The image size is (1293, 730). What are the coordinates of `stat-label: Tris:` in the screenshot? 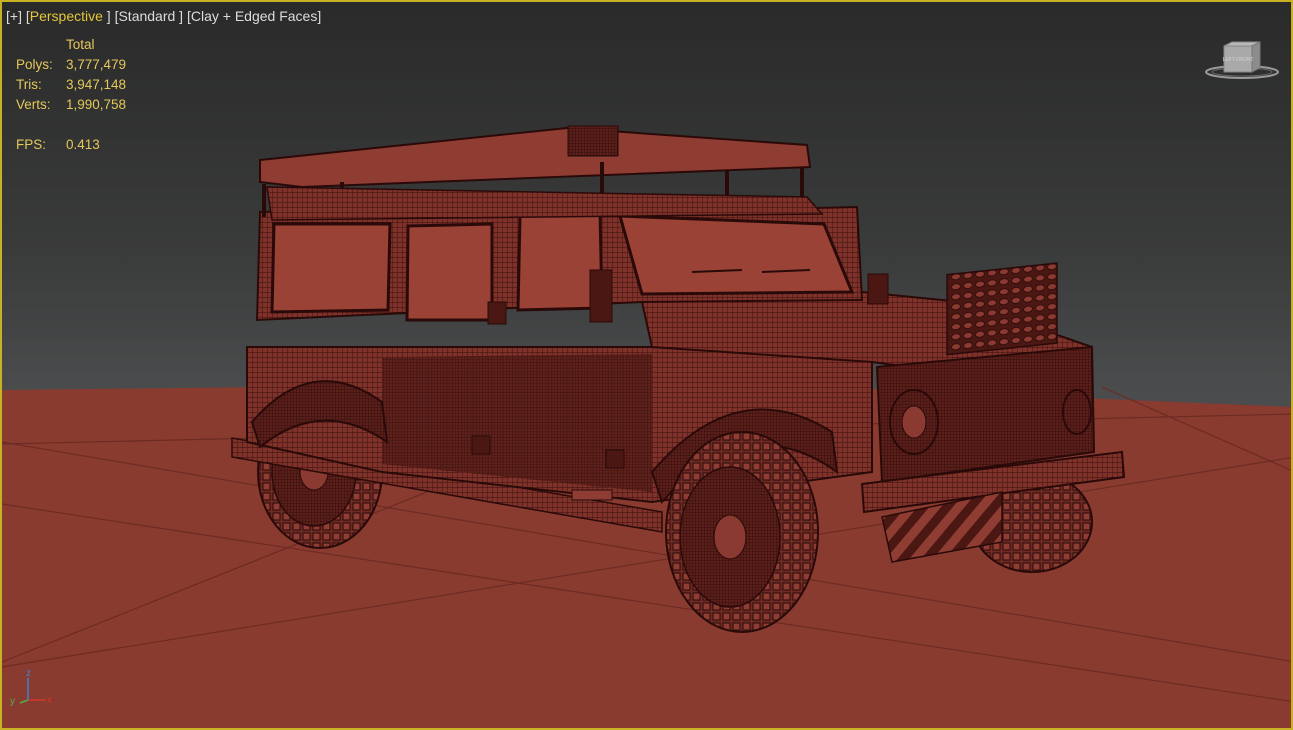 It's located at (29, 84).